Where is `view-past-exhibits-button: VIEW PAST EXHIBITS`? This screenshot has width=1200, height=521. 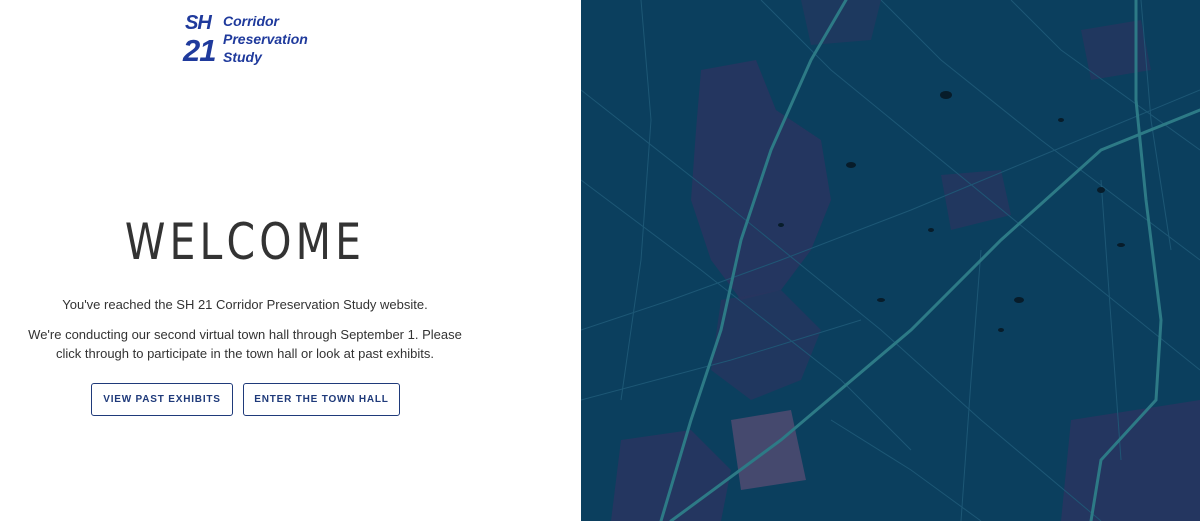 view-past-exhibits-button: VIEW PAST EXHIBITS is located at coordinates (162, 399).